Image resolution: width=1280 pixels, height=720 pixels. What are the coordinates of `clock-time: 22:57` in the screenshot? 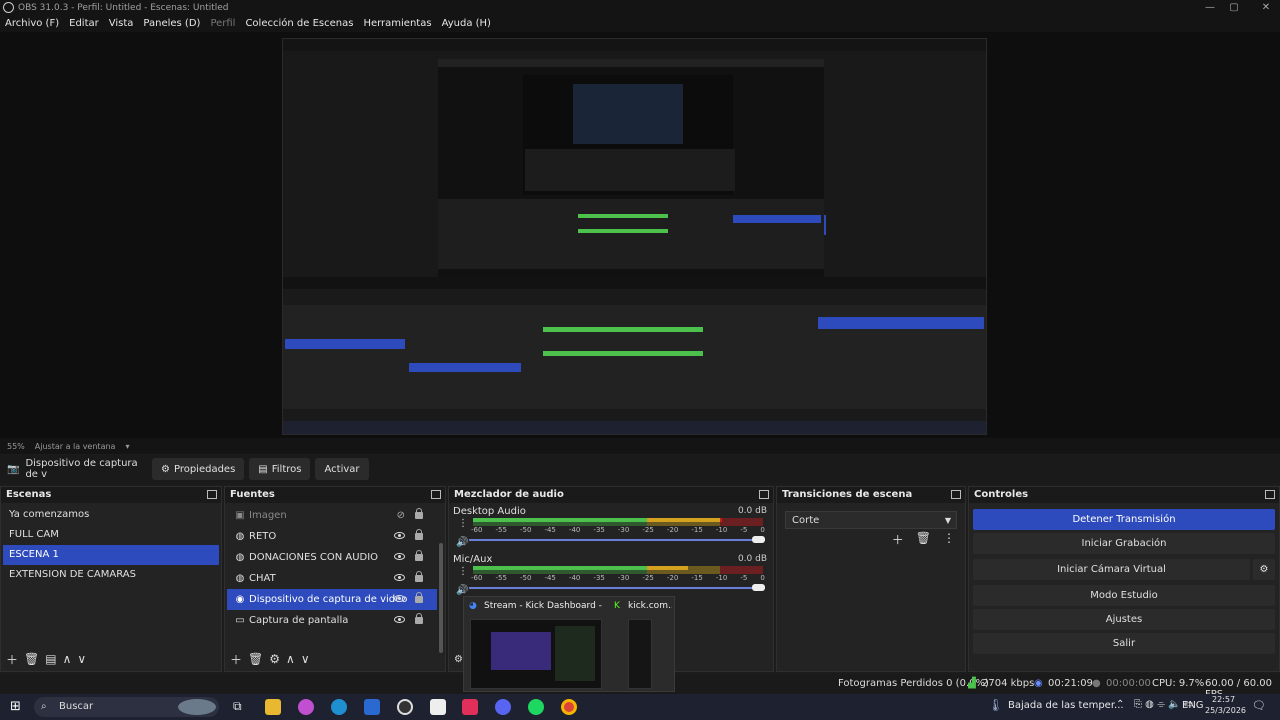 It's located at (1223, 699).